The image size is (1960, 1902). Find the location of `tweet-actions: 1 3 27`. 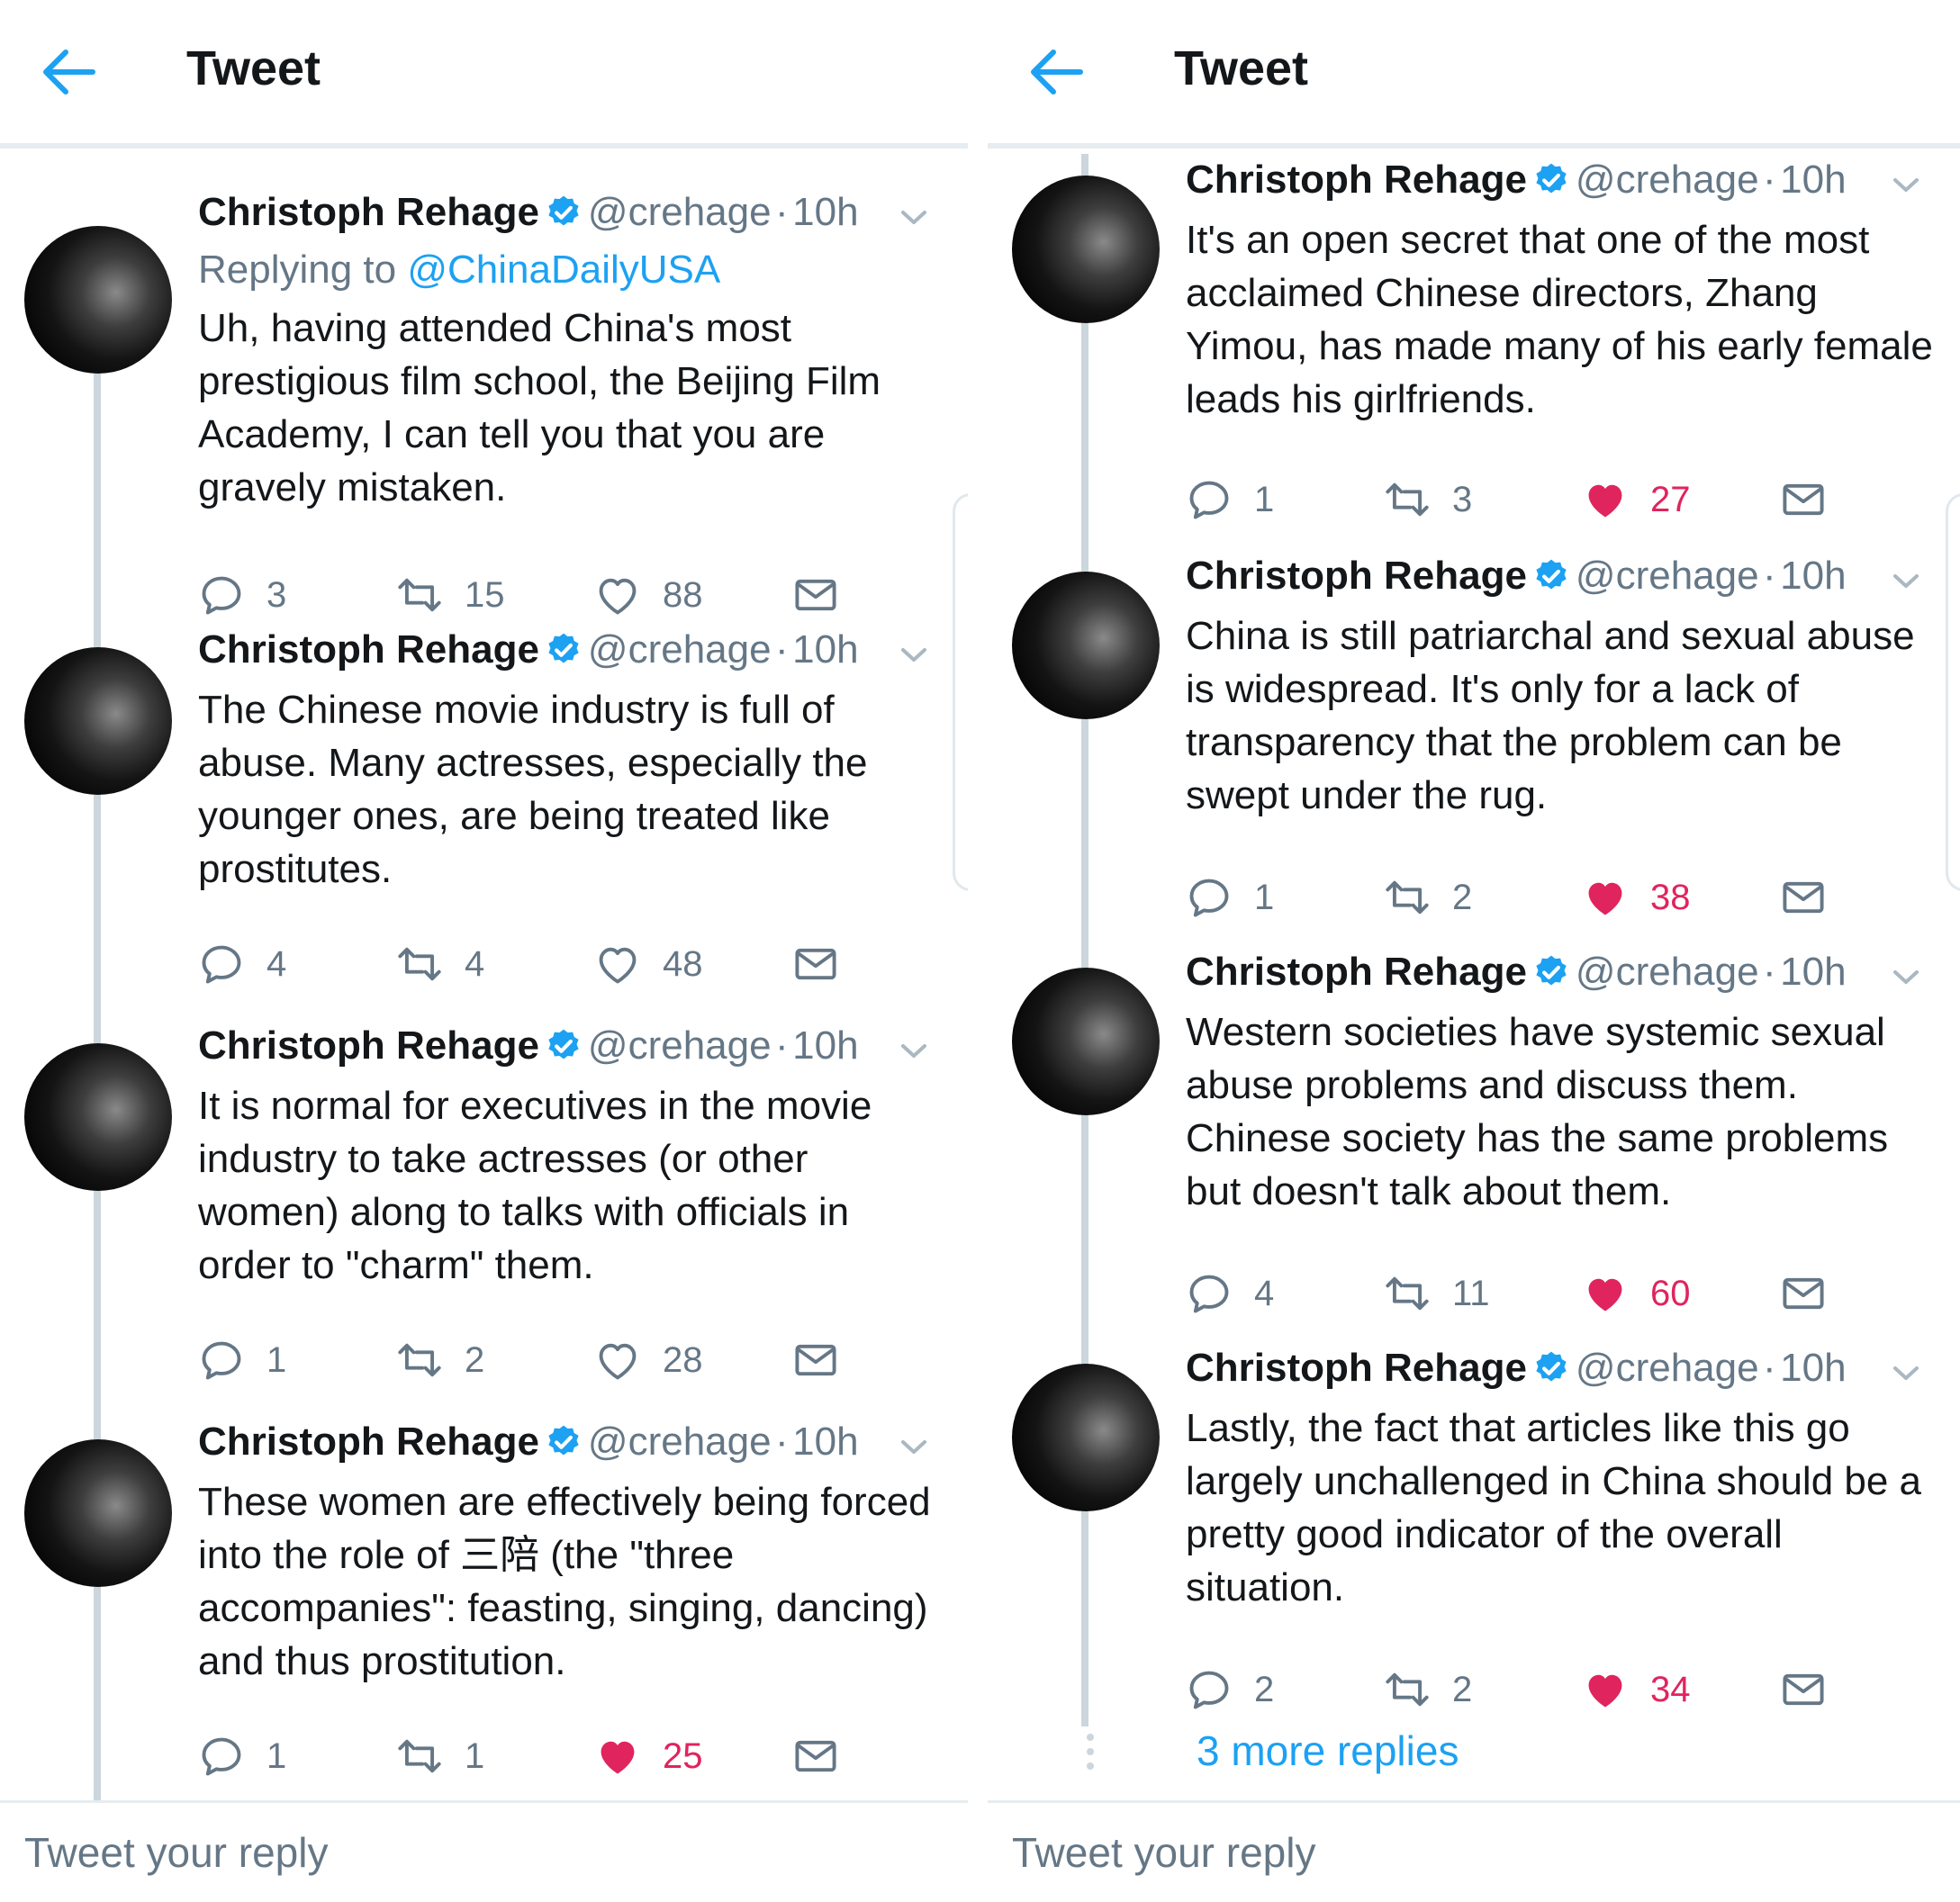

tweet-actions: 1 3 27 is located at coordinates (1474, 500).